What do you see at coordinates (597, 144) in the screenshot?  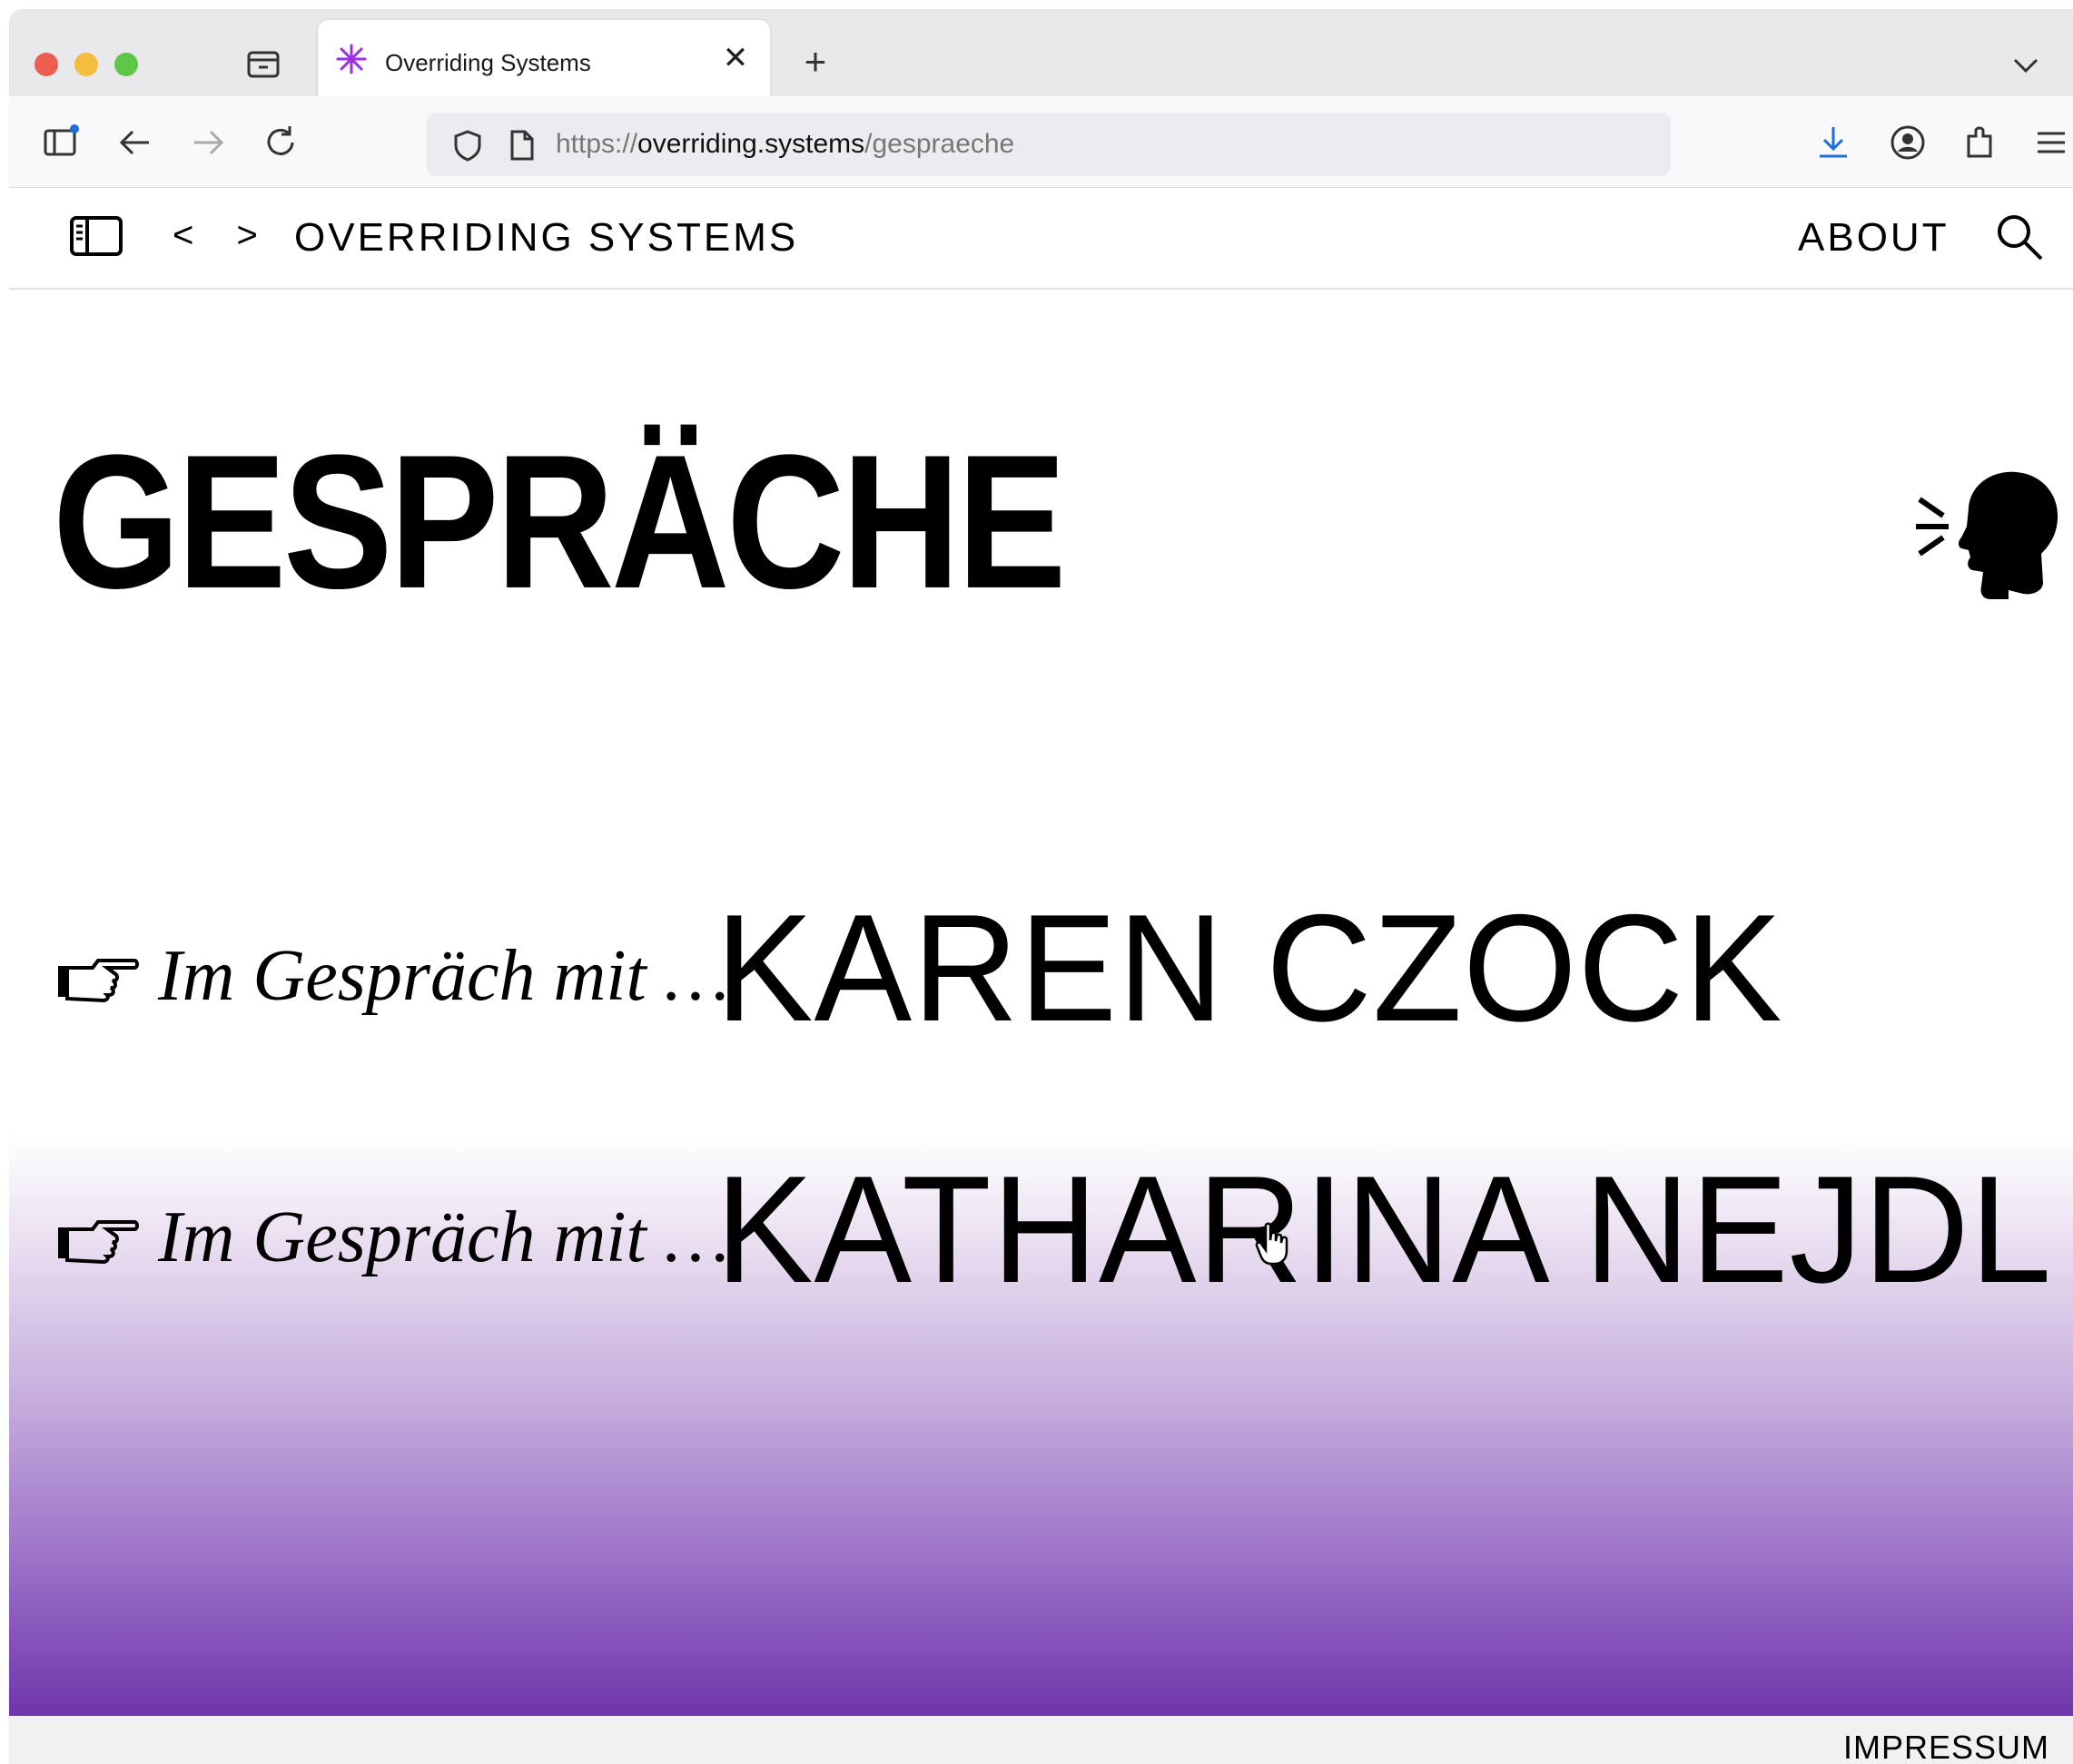 I see `url-scheme: https://` at bounding box center [597, 144].